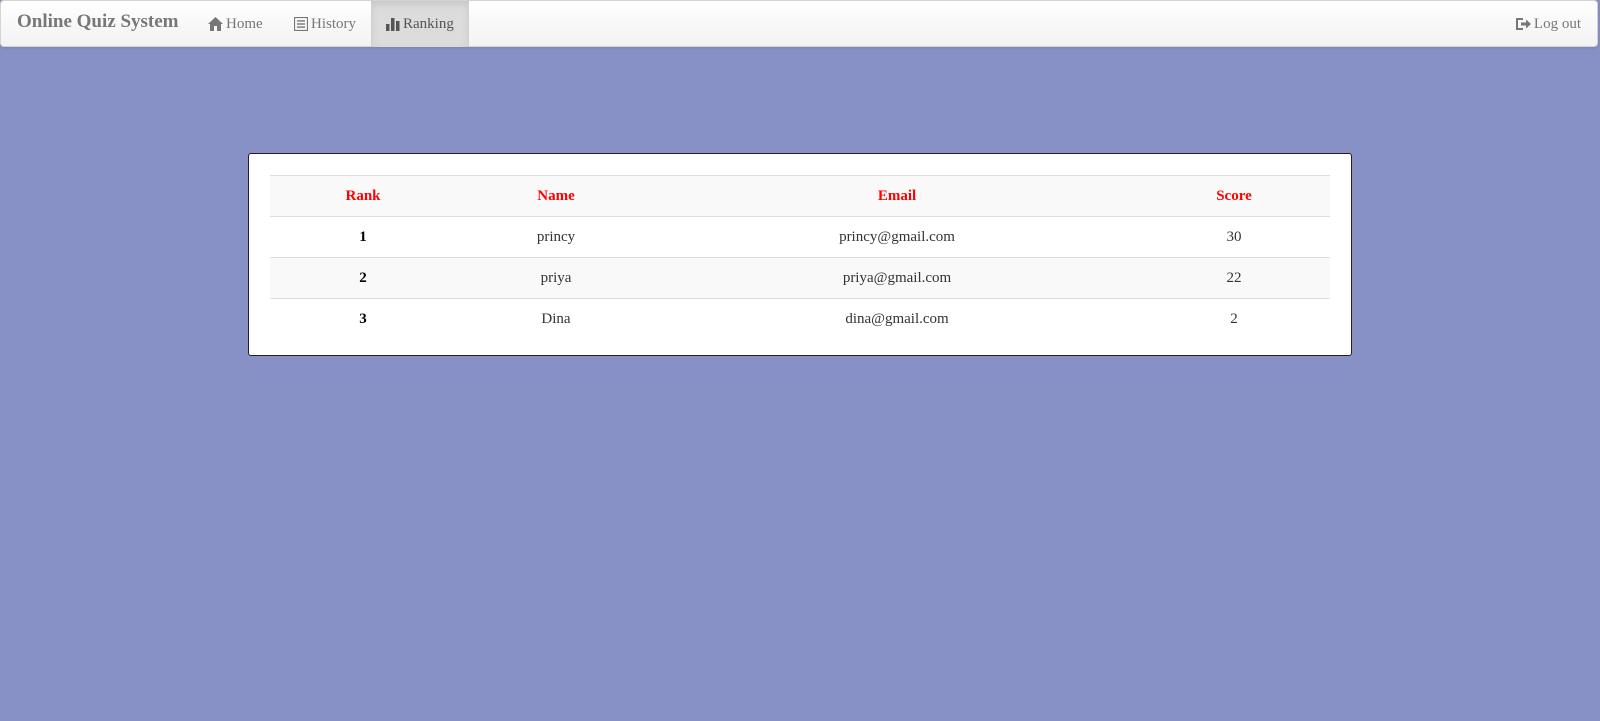  Describe the element at coordinates (215, 24) in the screenshot. I see `home-icon` at that location.